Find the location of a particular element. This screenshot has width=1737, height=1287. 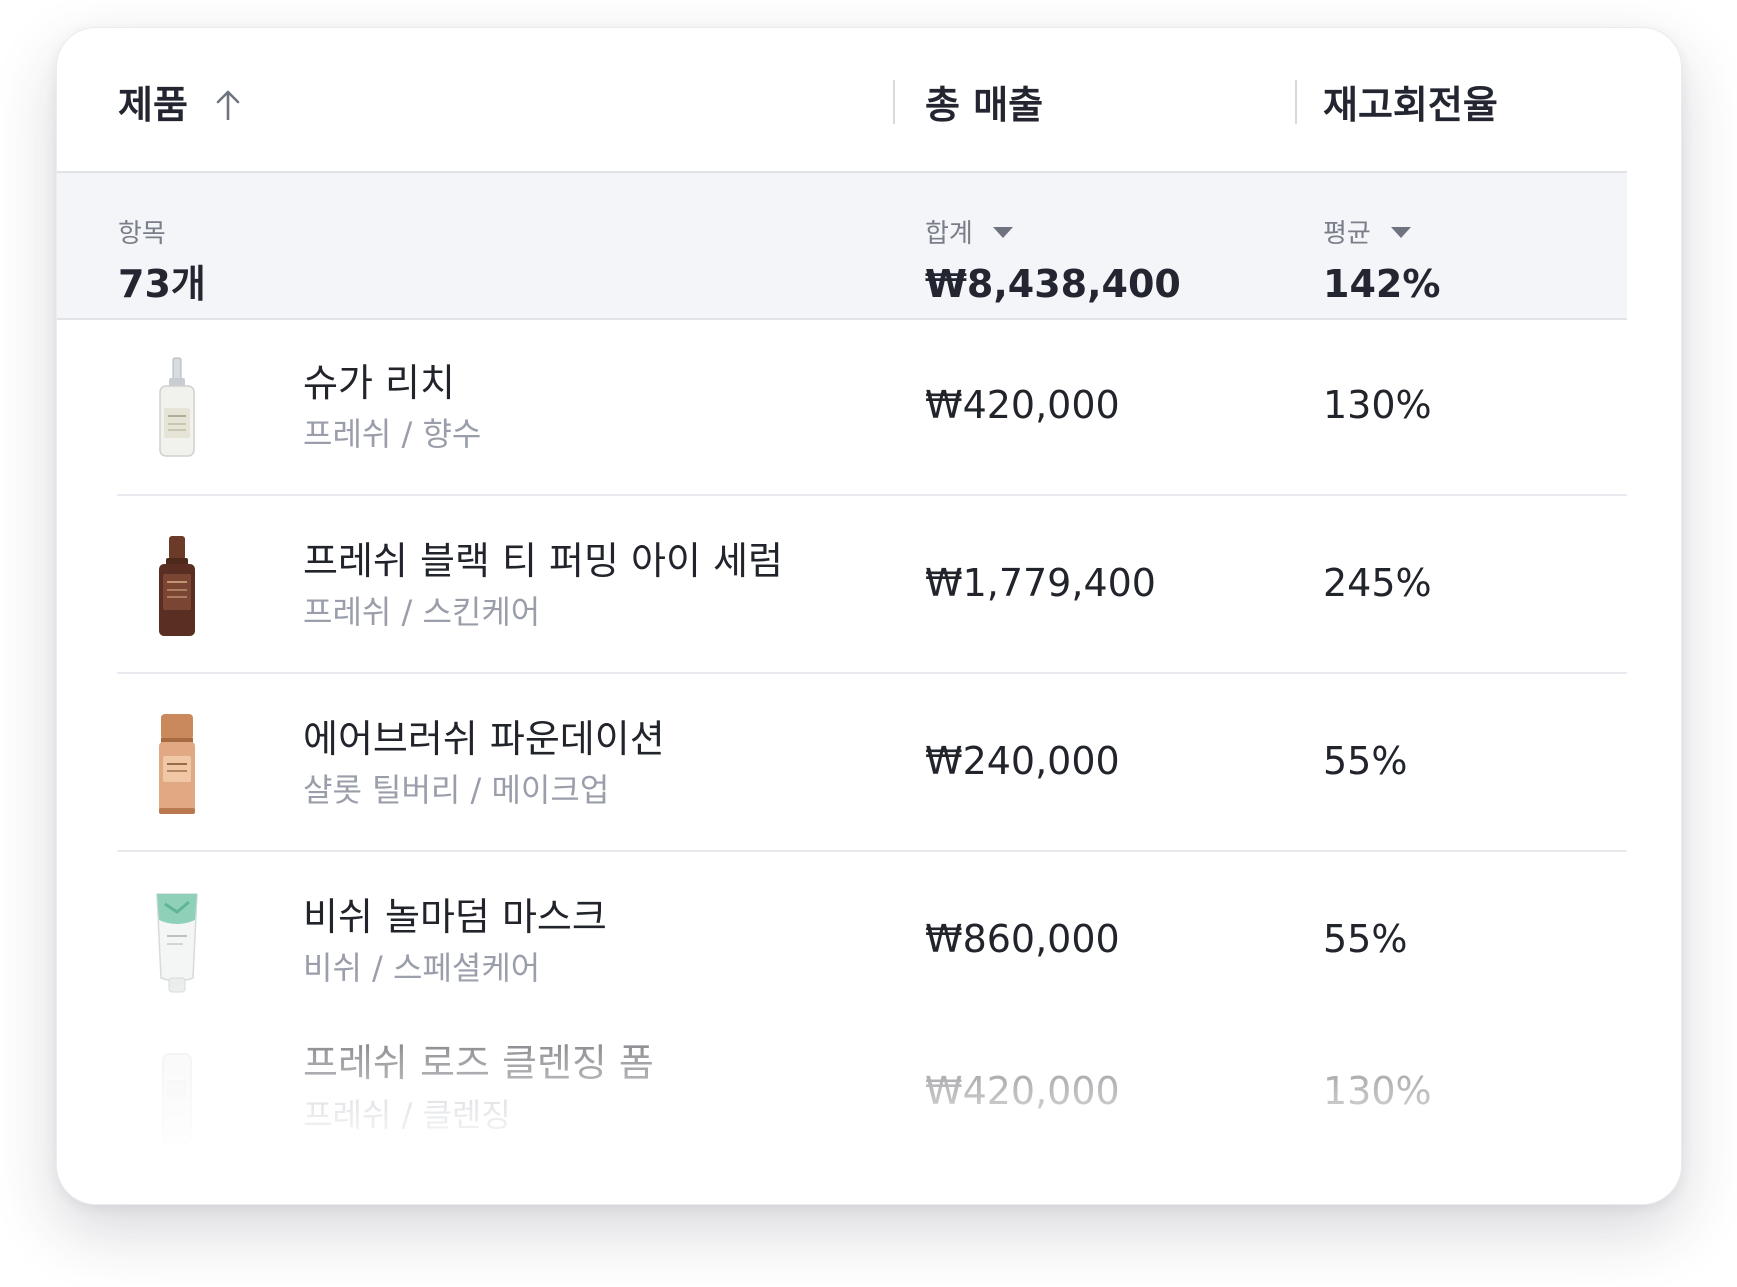

sales-aggregate-label: 합계 is located at coordinates (949, 234).